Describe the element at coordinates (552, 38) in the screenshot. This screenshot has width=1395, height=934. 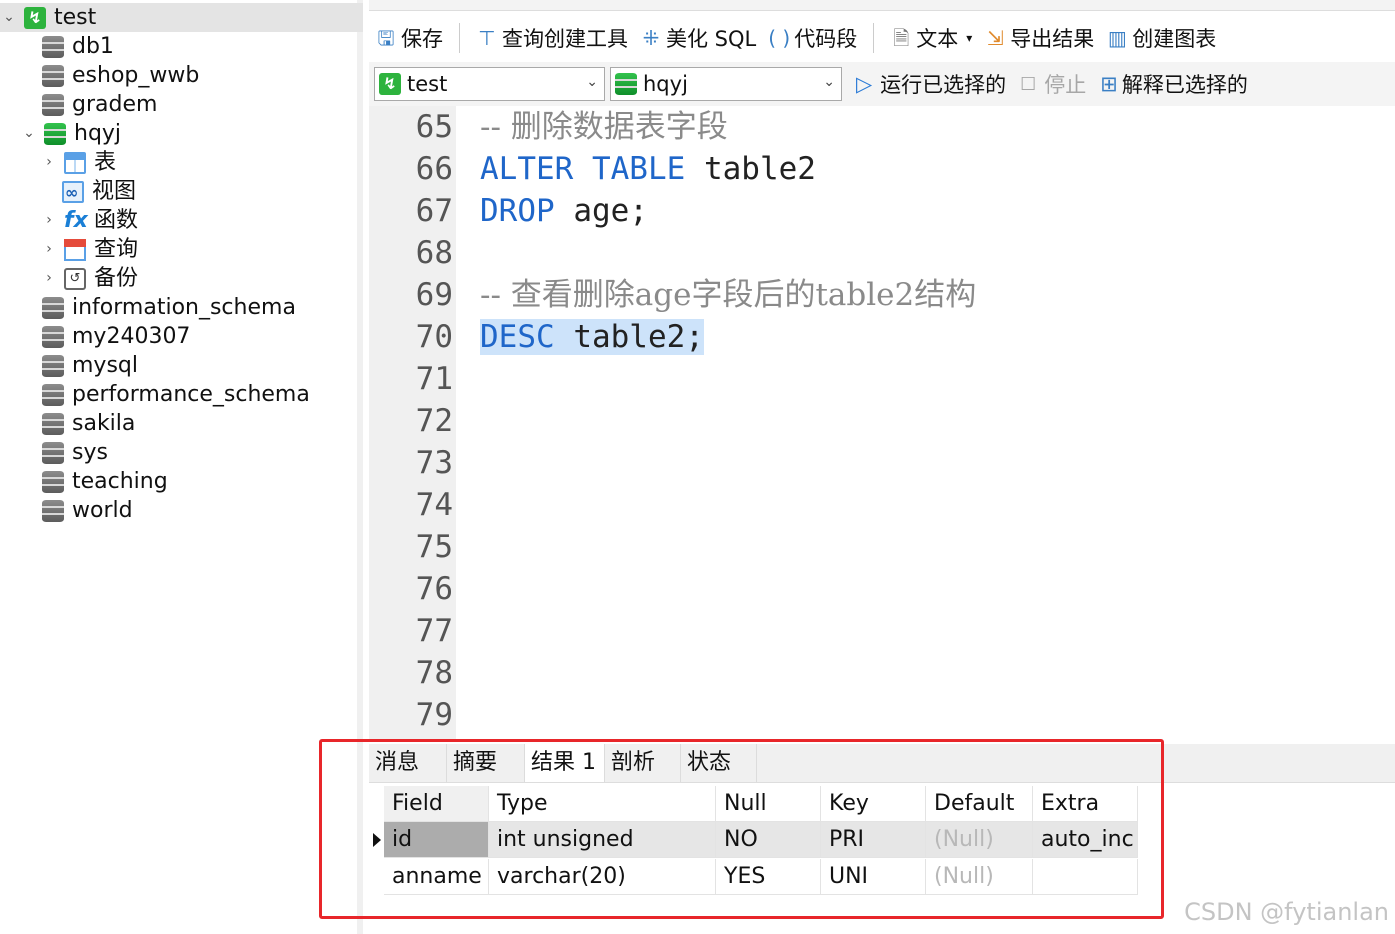
I see `query-builder-button: ⊤ 查询创建工具` at that location.